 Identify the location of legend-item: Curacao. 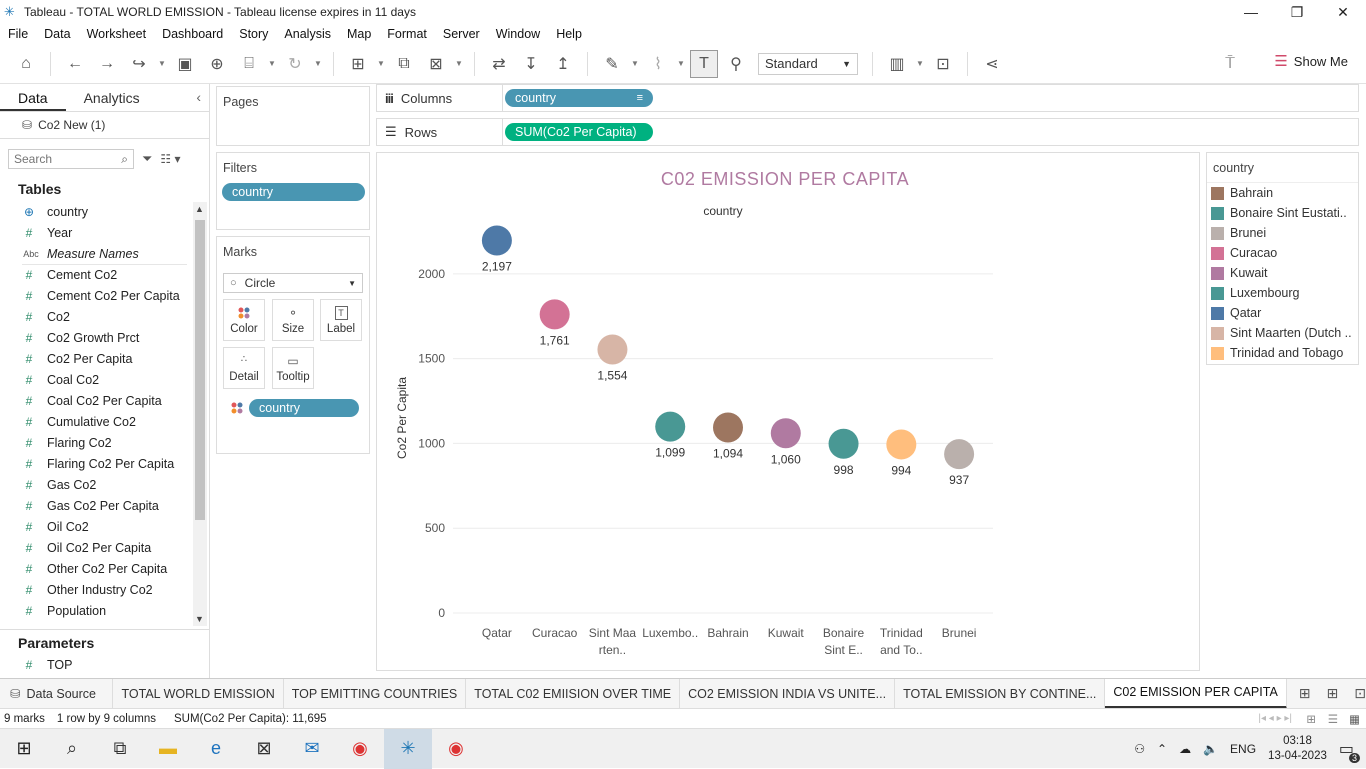
(1282, 253).